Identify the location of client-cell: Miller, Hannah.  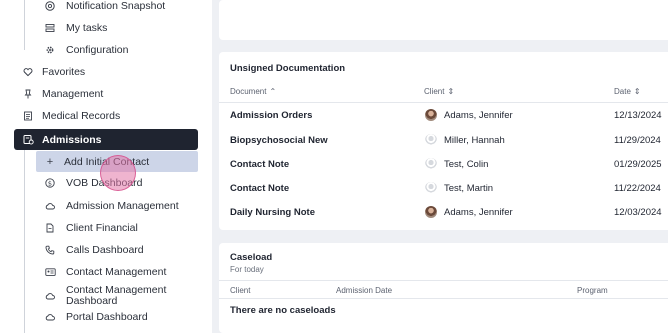
(465, 140).